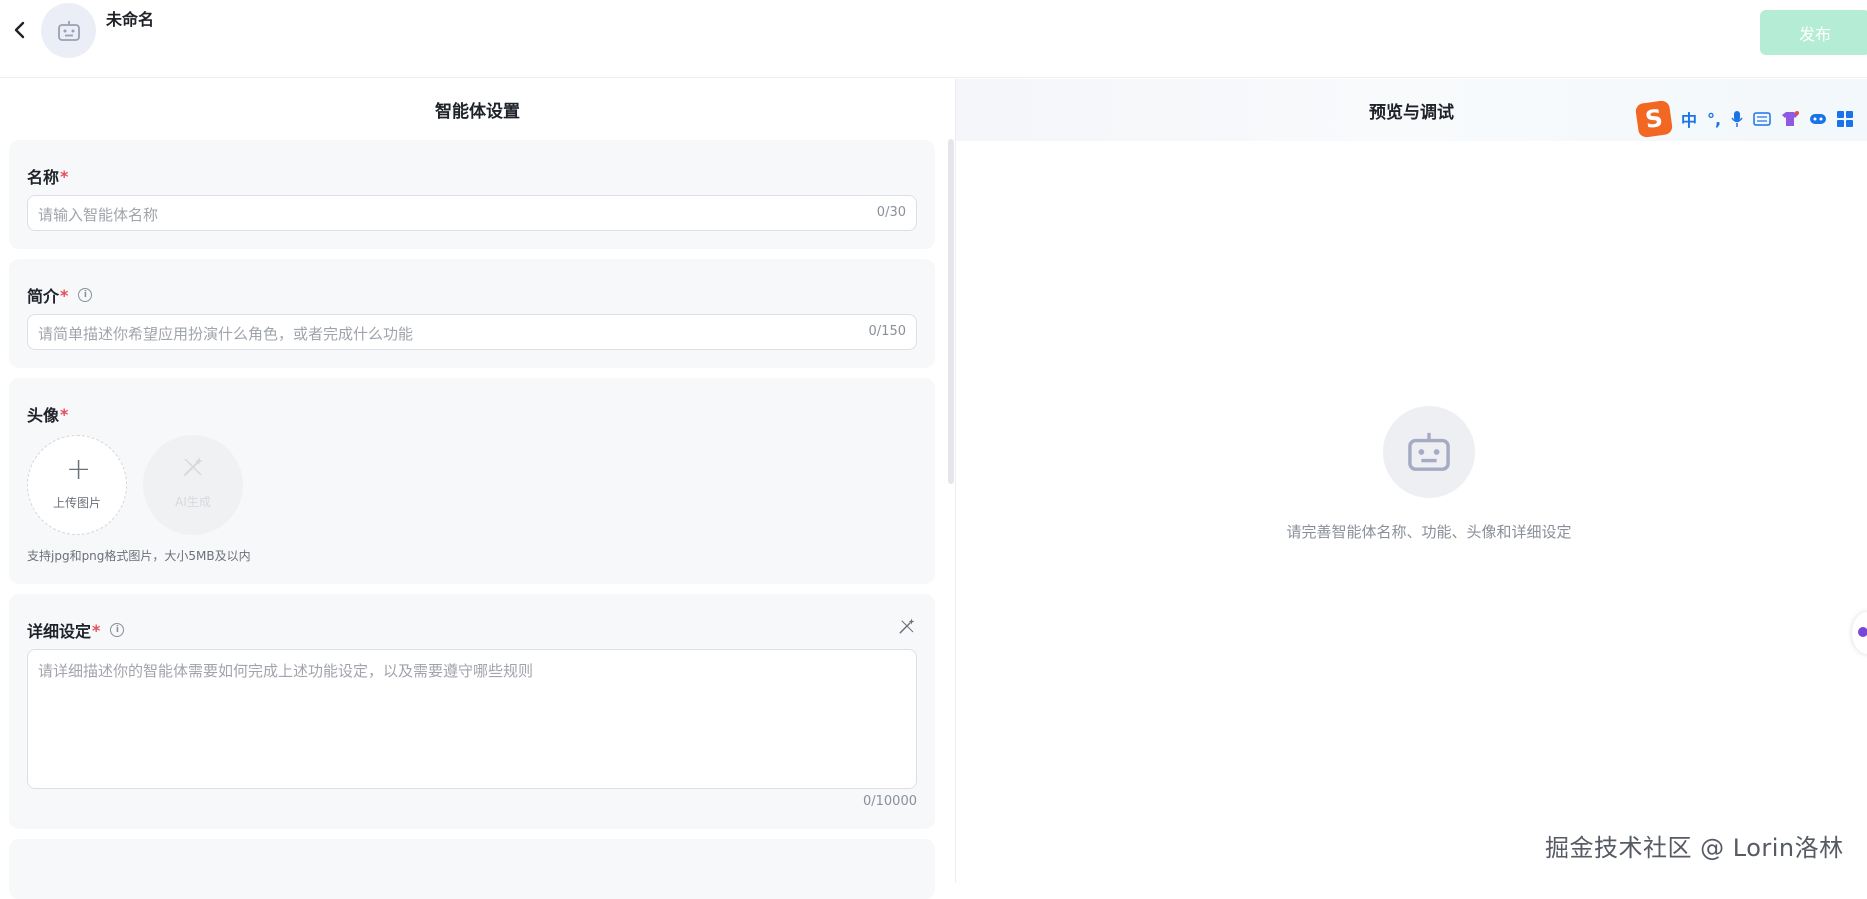 This screenshot has width=1867, height=899. I want to click on punctuation-icon: °,, so click(1714, 119).